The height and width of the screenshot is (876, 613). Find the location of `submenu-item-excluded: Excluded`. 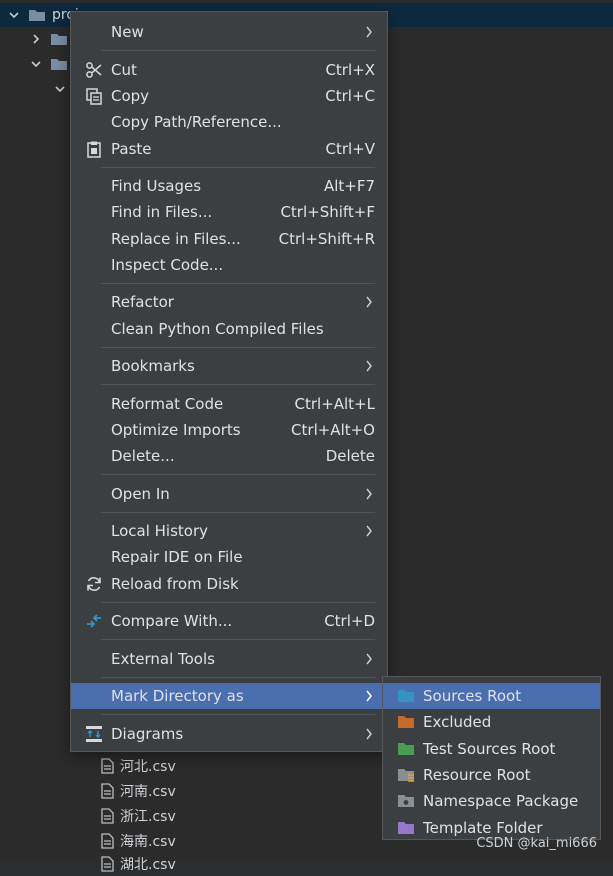

submenu-item-excluded: Excluded is located at coordinates (491, 722).